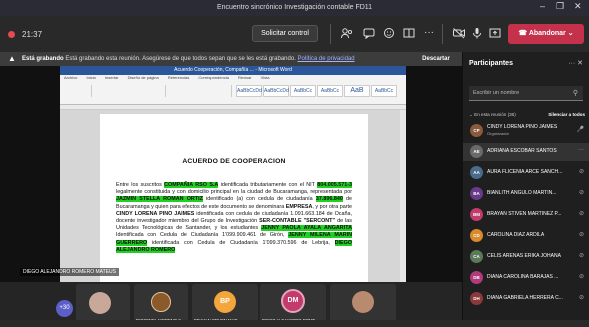 The image size is (589, 327). I want to click on word-tab: Revisar, so click(245, 77).